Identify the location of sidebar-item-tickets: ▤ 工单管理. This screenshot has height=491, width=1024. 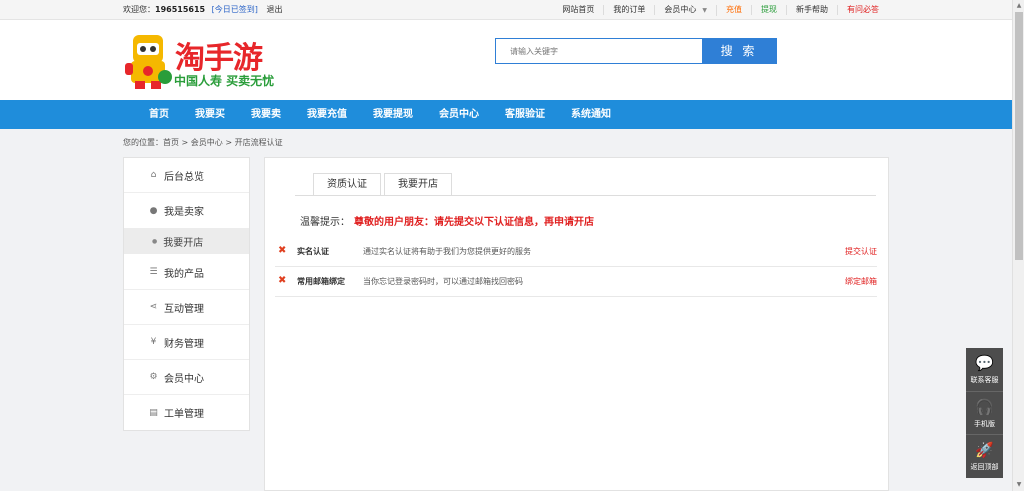
(186, 412).